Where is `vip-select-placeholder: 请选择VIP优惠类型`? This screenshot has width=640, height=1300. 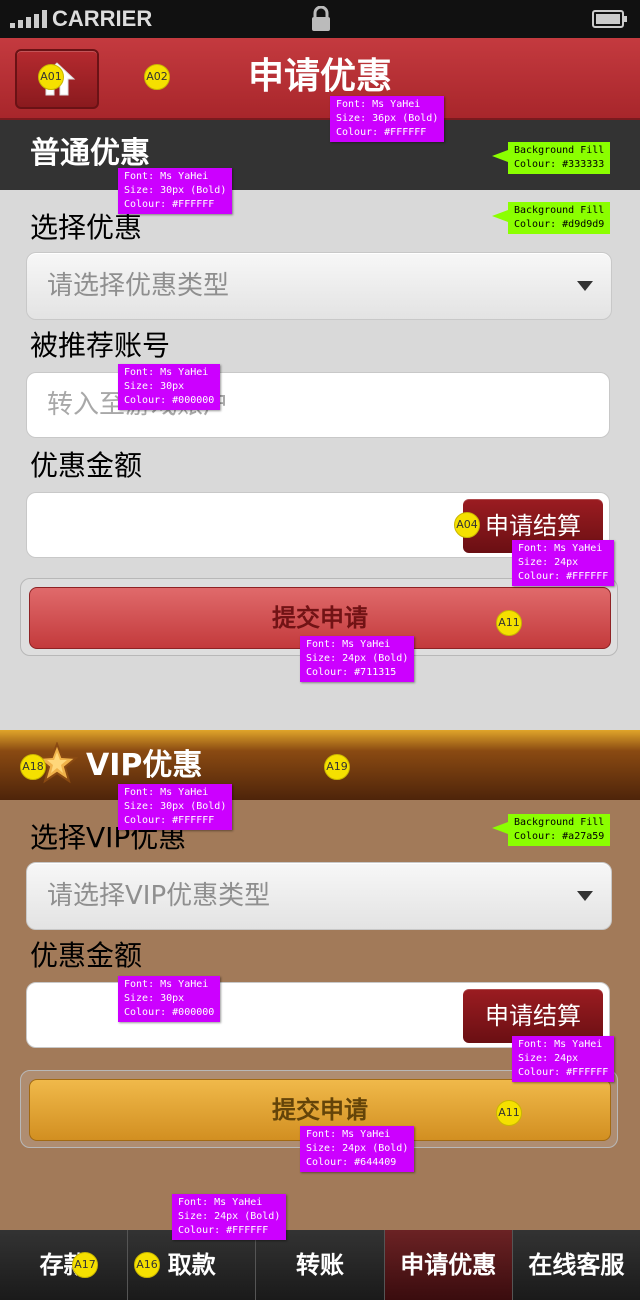 vip-select-placeholder: 请选择VIP优惠类型 is located at coordinates (159, 896).